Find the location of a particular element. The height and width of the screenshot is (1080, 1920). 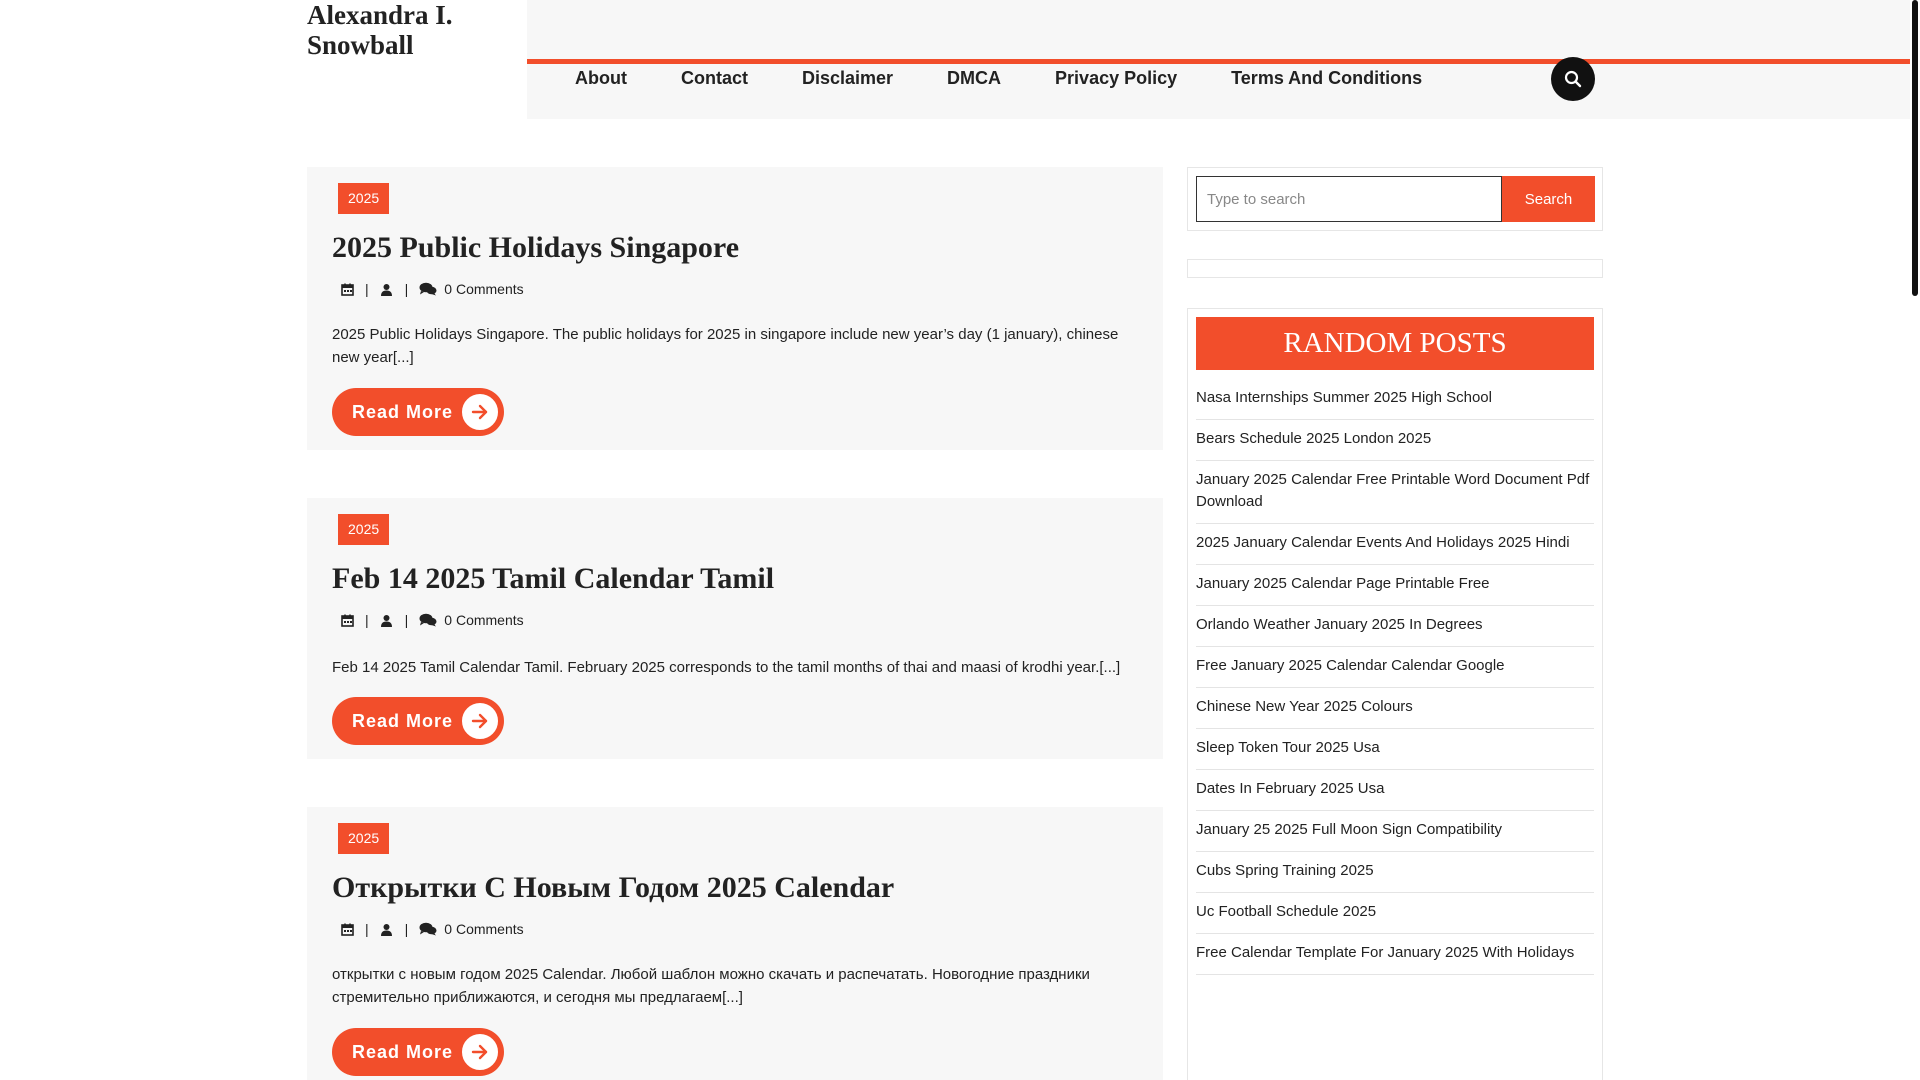

search-icon is located at coordinates (1573, 79).